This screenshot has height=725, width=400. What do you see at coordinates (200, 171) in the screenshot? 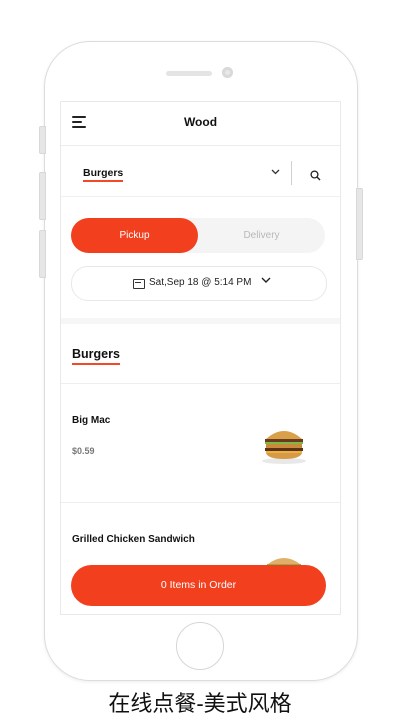
I see `category-bar: Burgers` at bounding box center [200, 171].